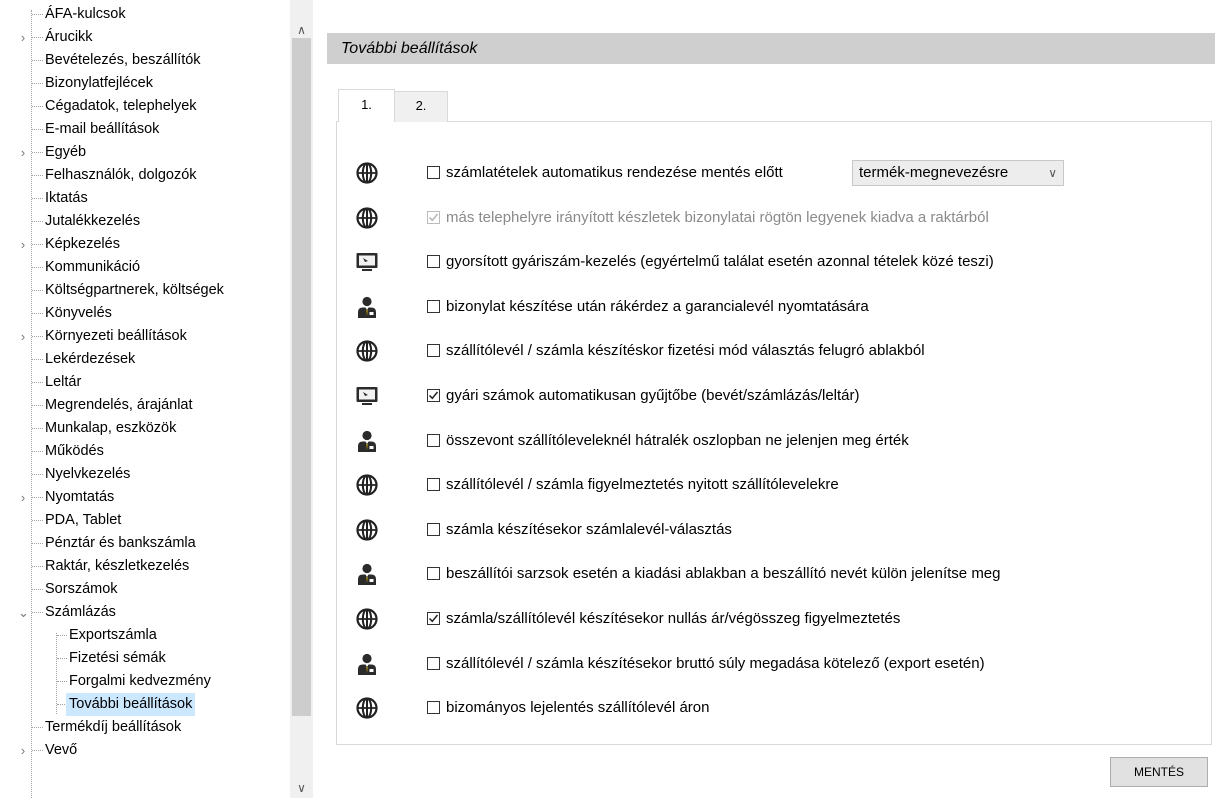 This screenshot has height=798, width=1219. Describe the element at coordinates (145, 267) in the screenshot. I see `tree-item: Kommunikáció` at that location.